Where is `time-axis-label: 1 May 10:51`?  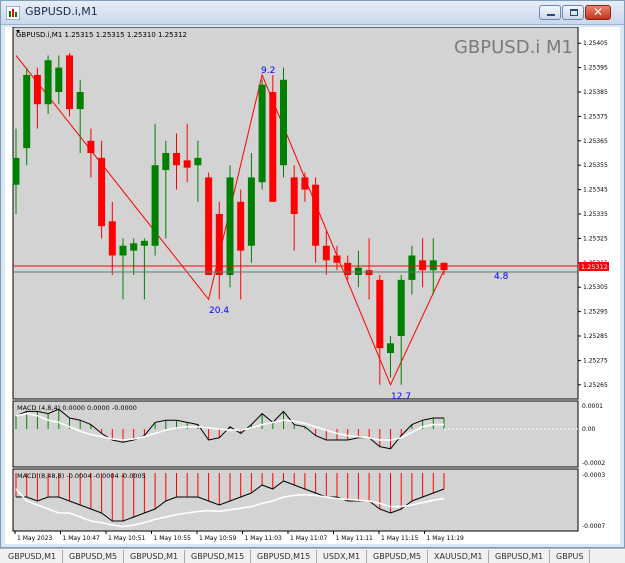 time-axis-label: 1 May 10:51 is located at coordinates (127, 538).